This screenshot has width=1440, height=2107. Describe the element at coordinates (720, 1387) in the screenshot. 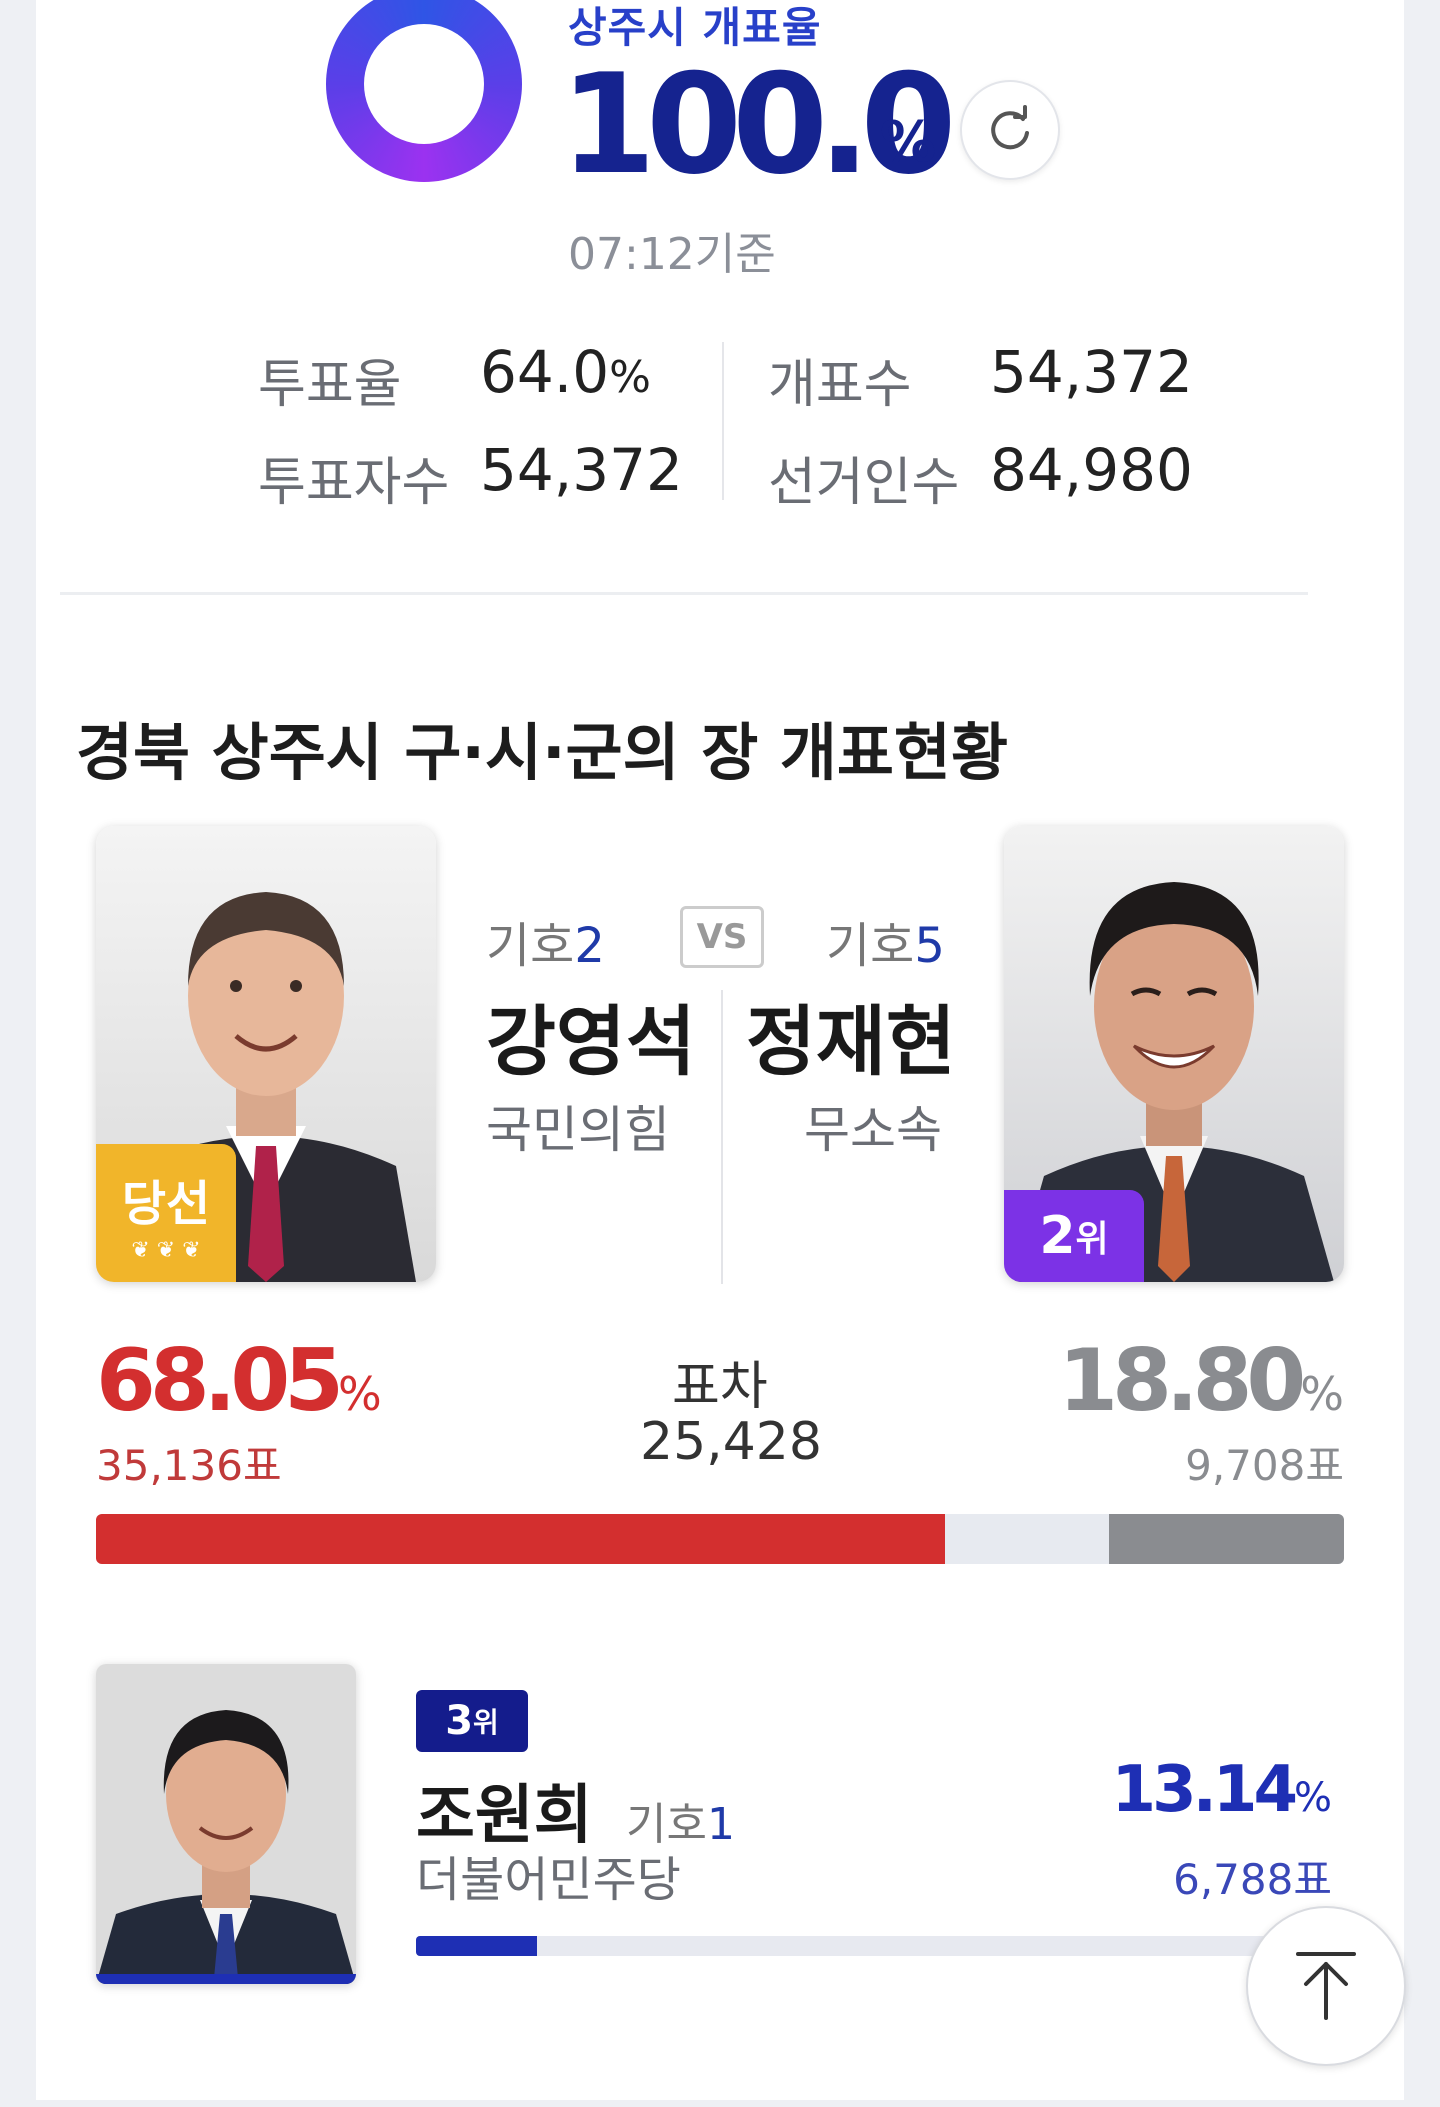

I see `vote-gap-label: 표차` at that location.